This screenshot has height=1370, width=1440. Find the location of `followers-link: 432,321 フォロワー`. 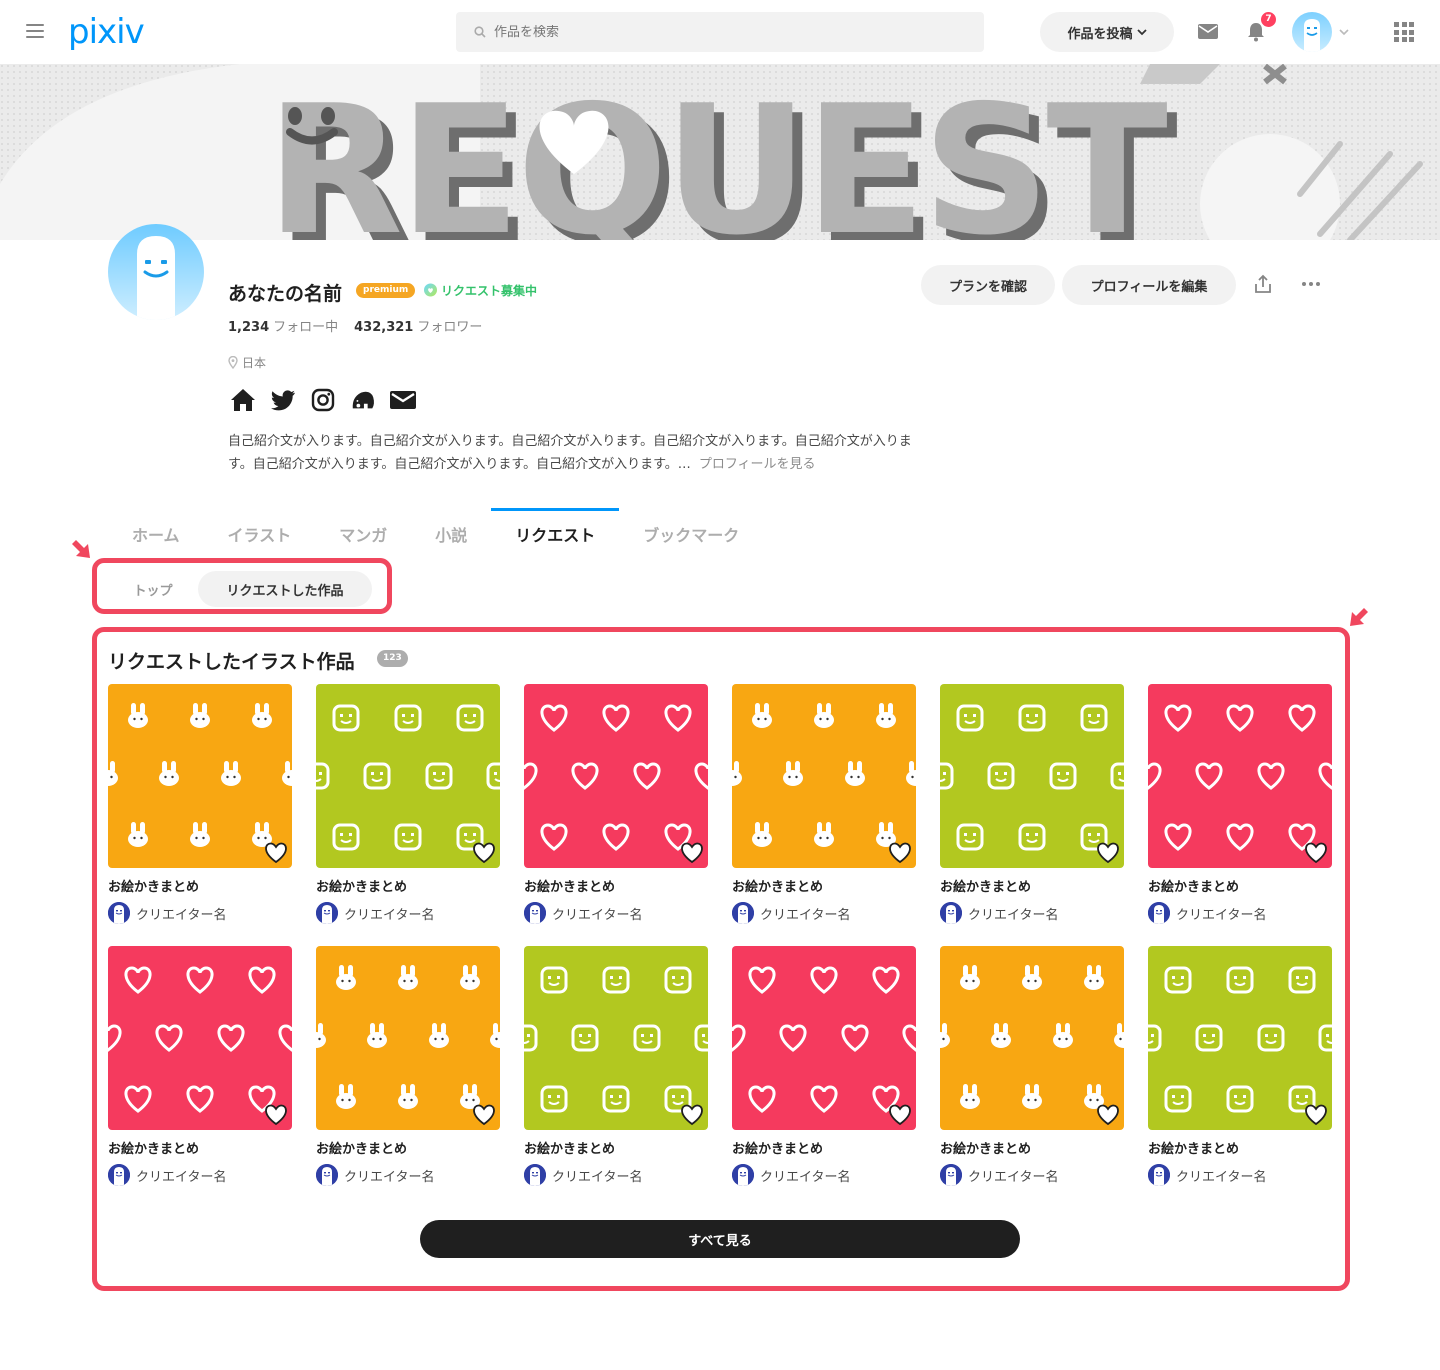

followers-link: 432,321 フォロワー is located at coordinates (418, 325).